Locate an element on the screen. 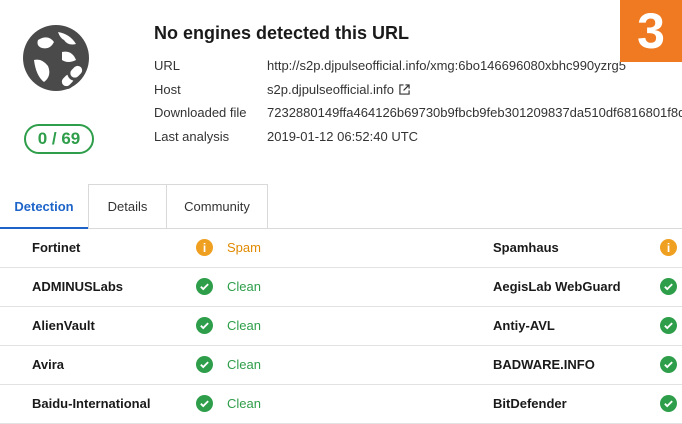 The image size is (682, 424). engine-name: BADWARE.INFO is located at coordinates (544, 364).